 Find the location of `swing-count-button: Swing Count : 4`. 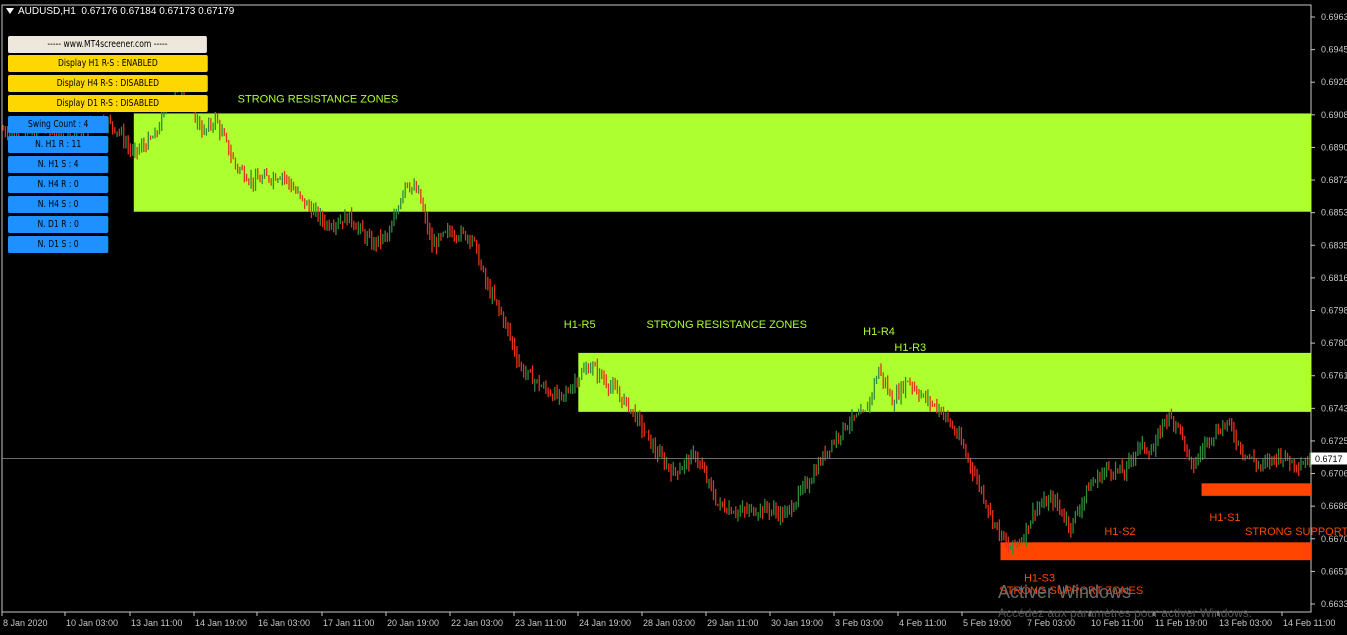

swing-count-button: Swing Count : 4 is located at coordinates (58, 124).